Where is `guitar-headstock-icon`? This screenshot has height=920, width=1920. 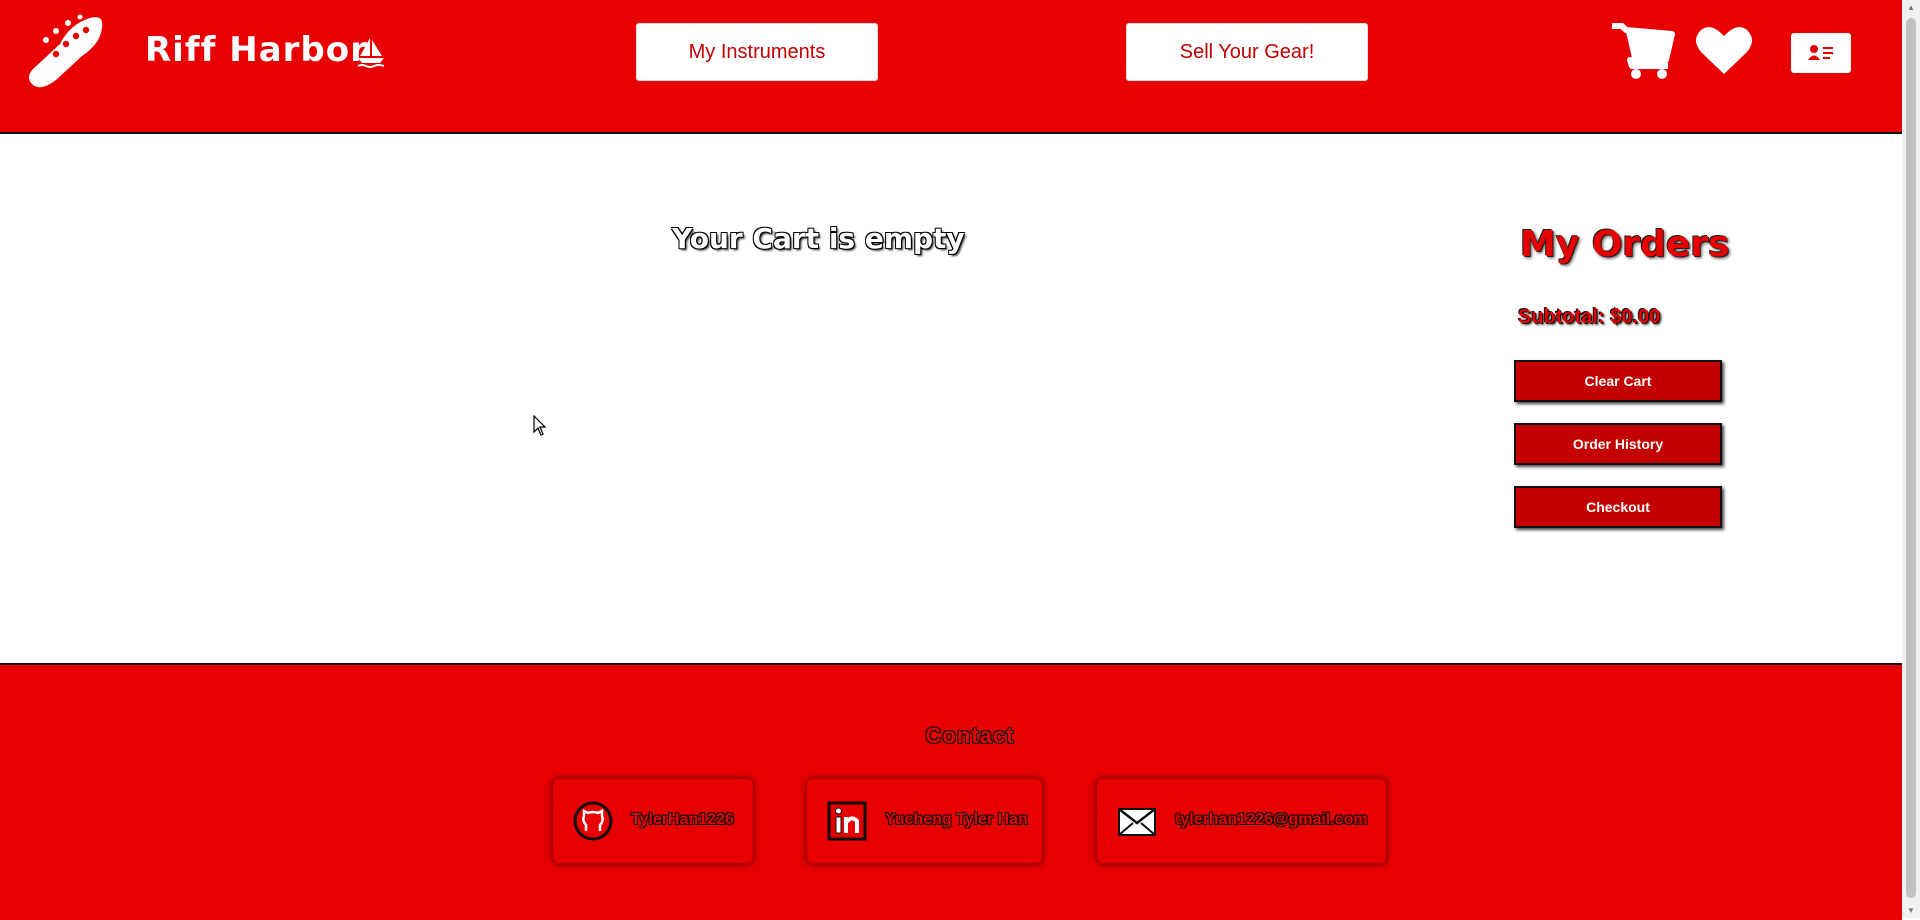
guitar-headstock-icon is located at coordinates (66, 51).